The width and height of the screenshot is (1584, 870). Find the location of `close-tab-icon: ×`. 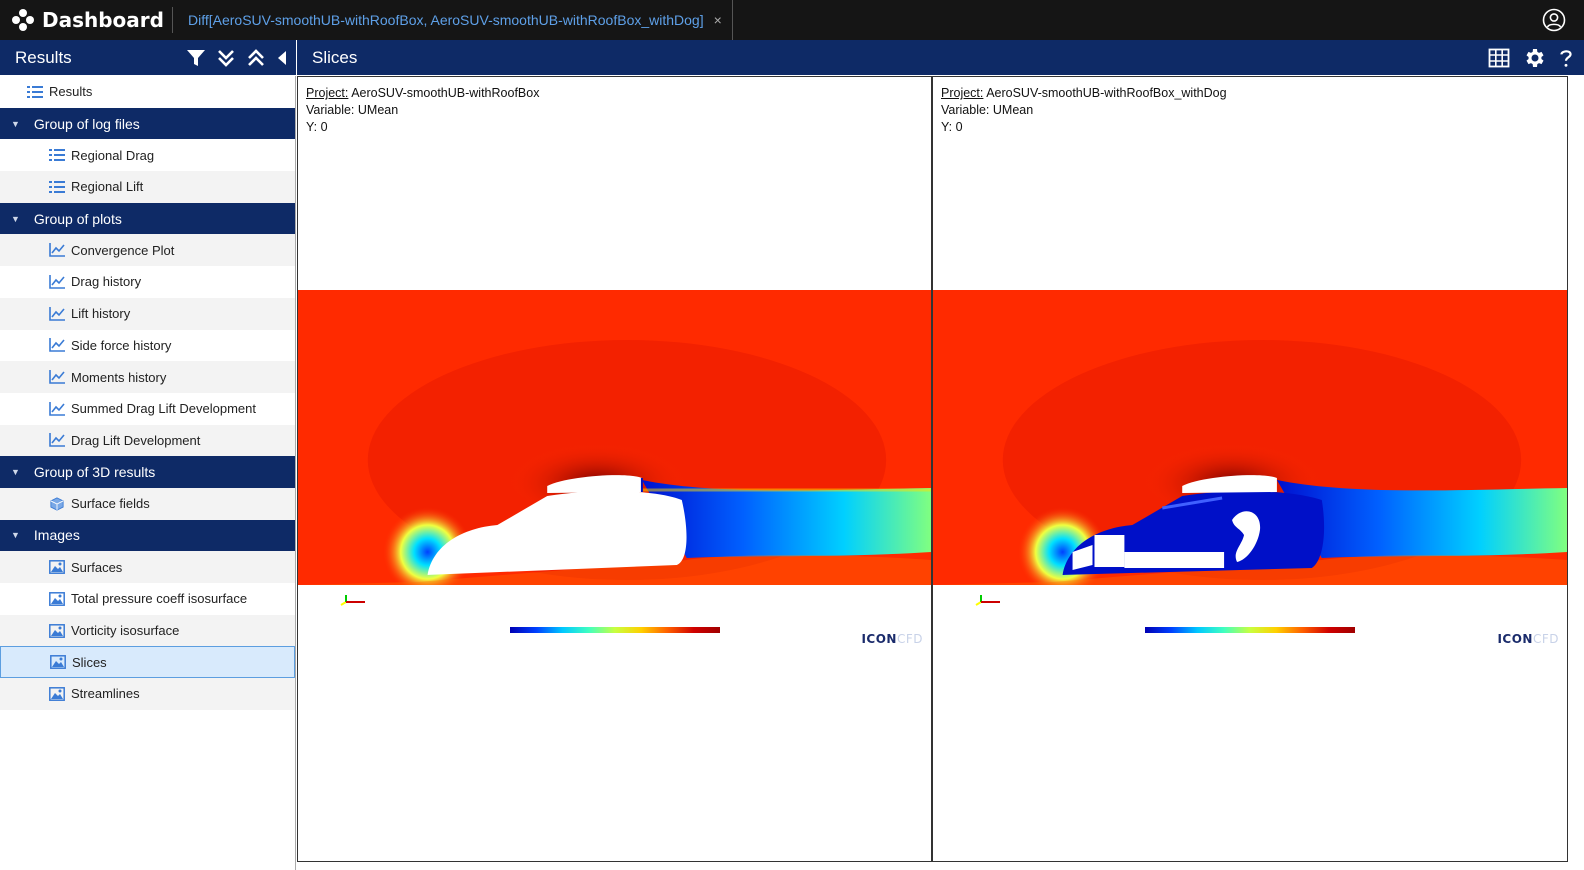

close-tab-icon: × is located at coordinates (718, 20).